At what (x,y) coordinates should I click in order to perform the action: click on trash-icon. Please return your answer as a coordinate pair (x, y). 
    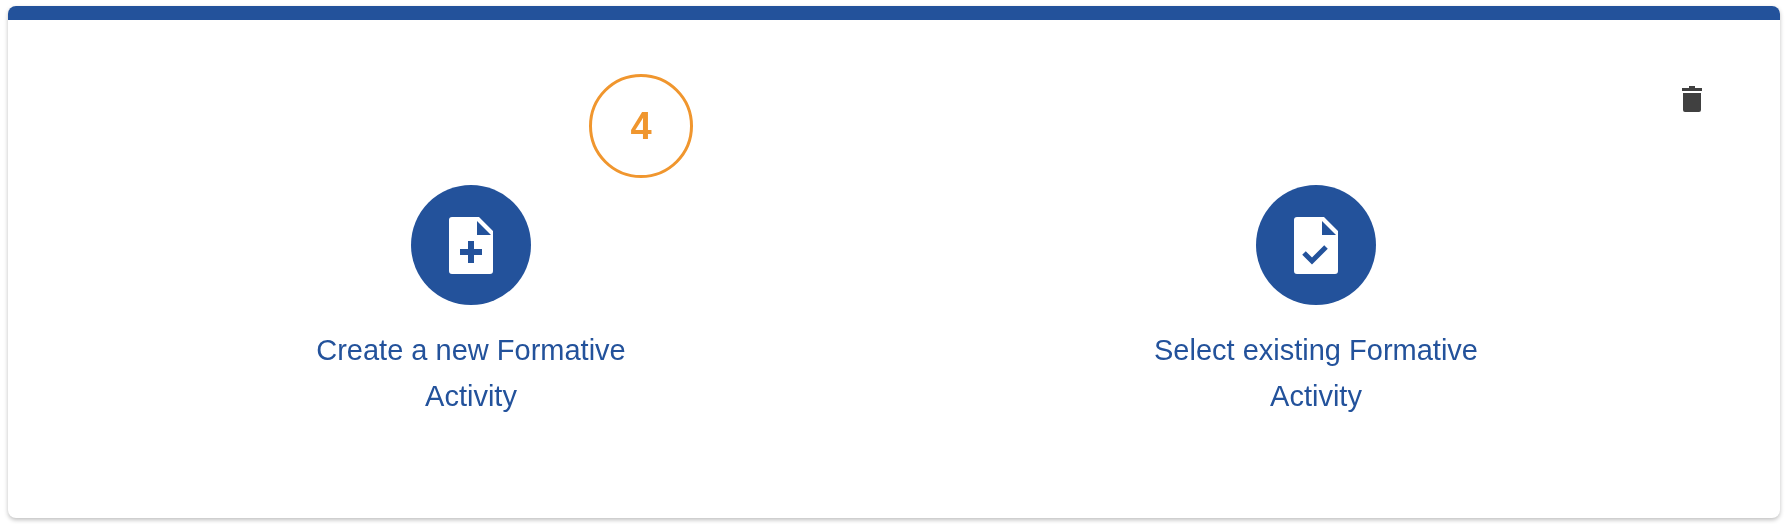
    Looking at the image, I should click on (1692, 99).